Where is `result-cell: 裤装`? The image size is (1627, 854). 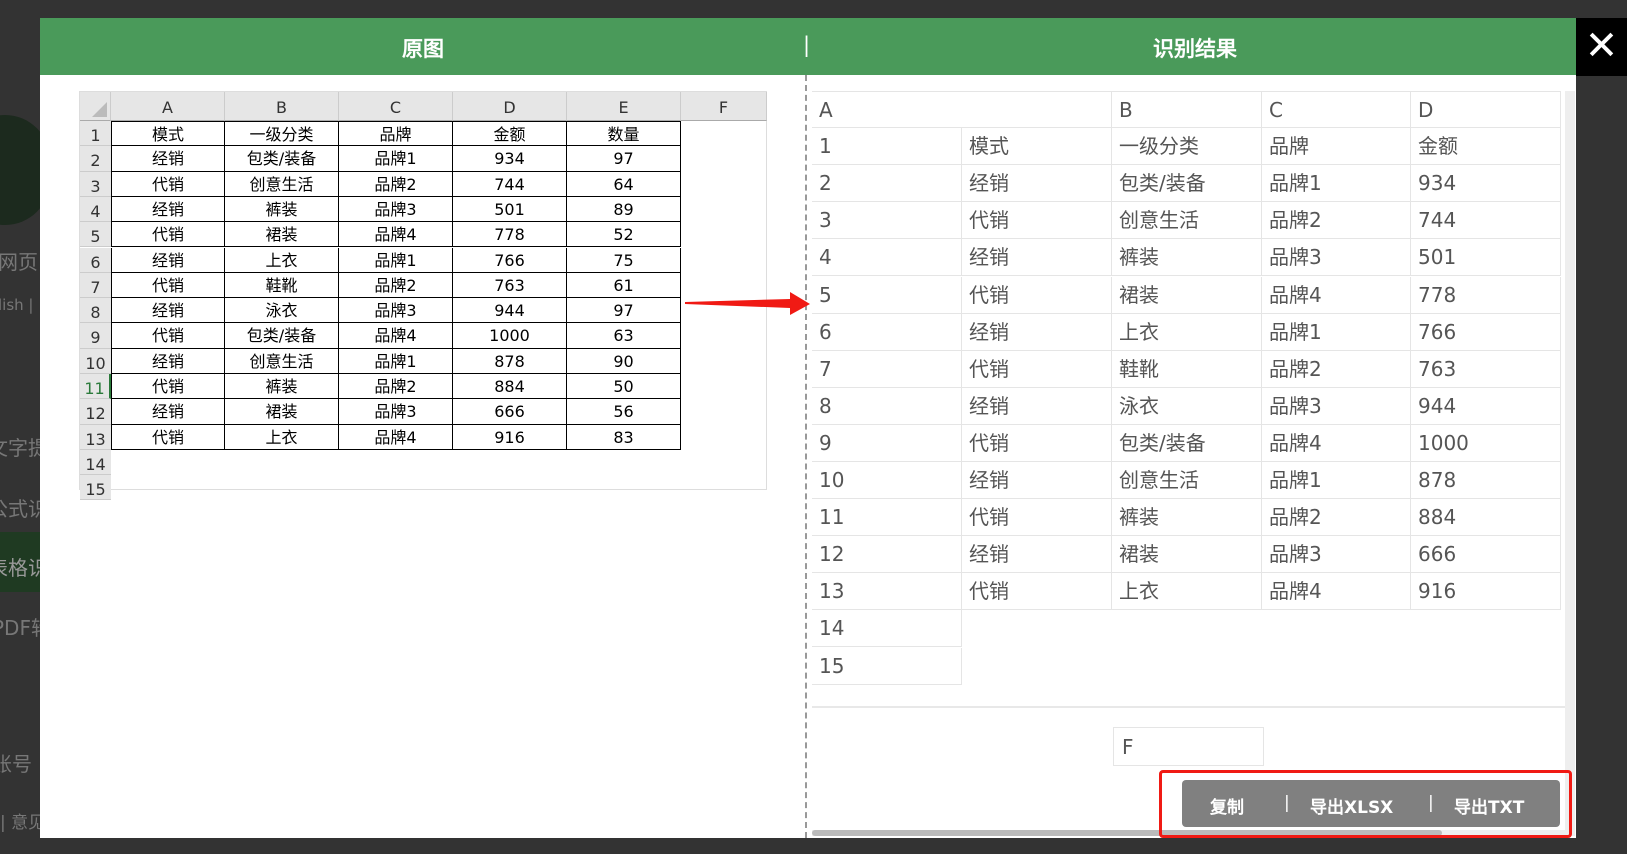
result-cell: 裤装 is located at coordinates (1187, 258).